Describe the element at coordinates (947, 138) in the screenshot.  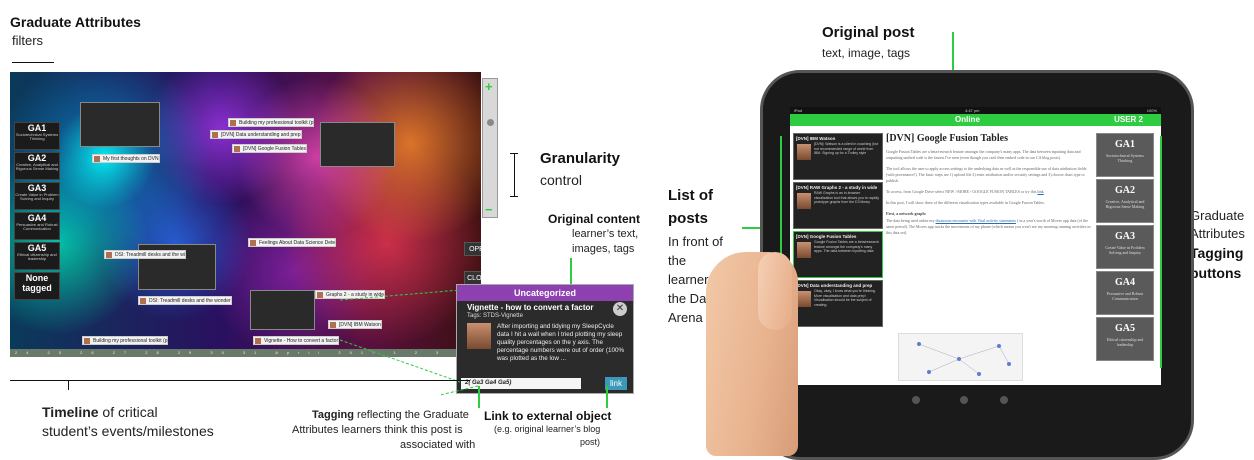
I see `article-title: [DVN] Google Fusion Tables` at that location.